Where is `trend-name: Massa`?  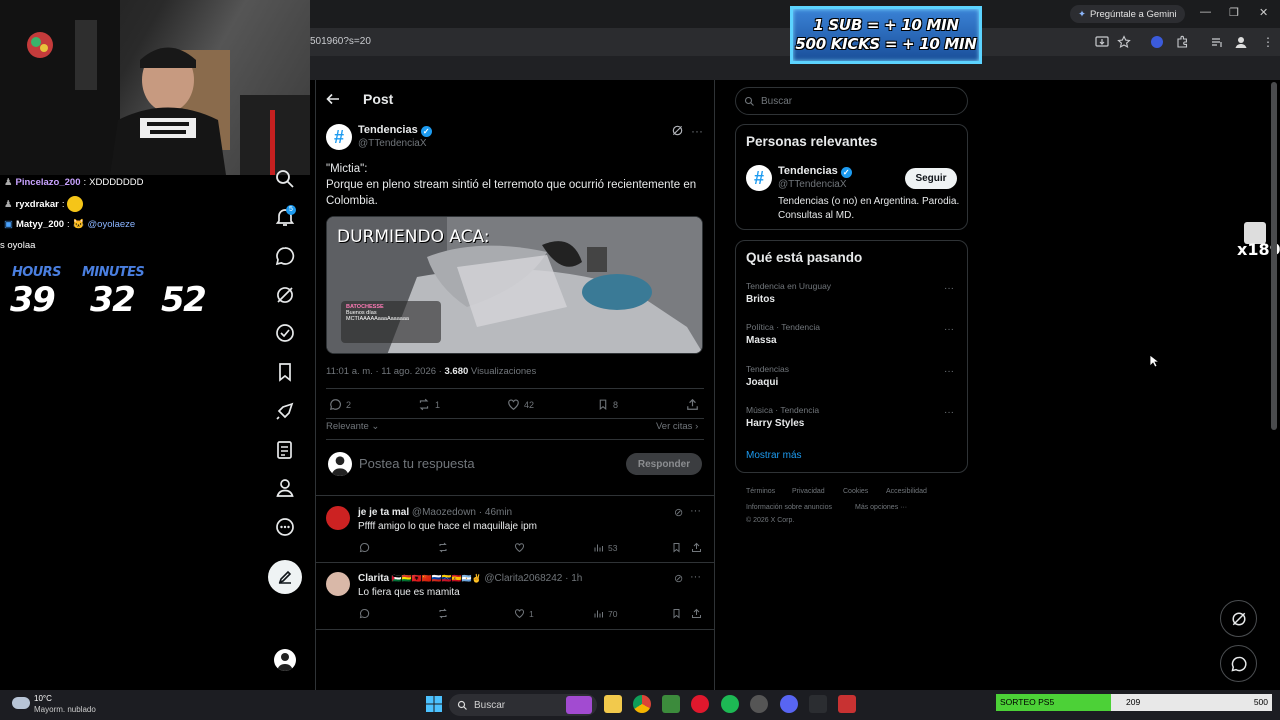 trend-name: Massa is located at coordinates (761, 340).